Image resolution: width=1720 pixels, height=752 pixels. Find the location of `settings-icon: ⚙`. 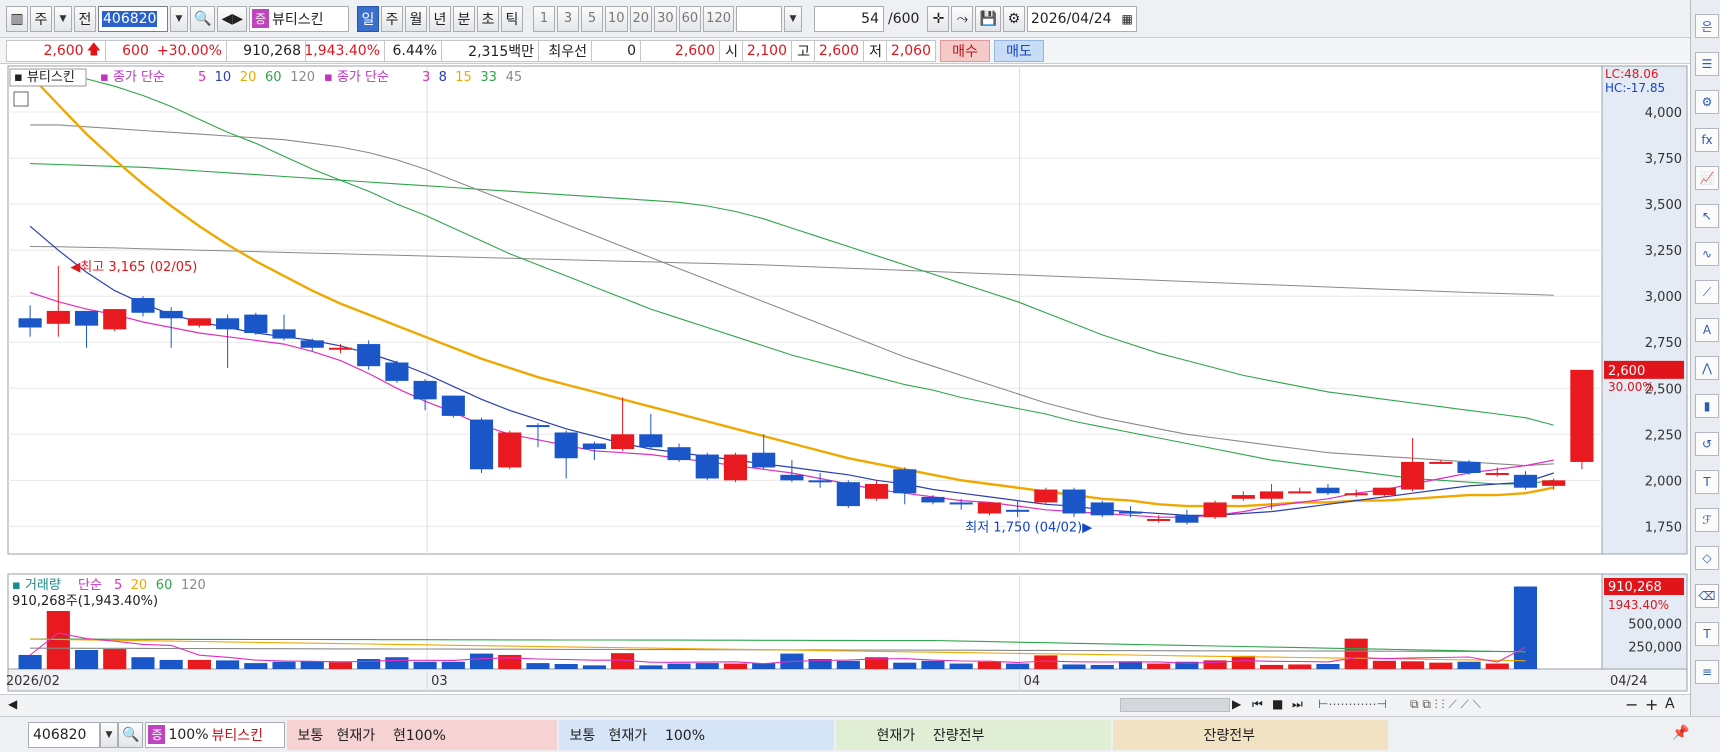

settings-icon: ⚙ is located at coordinates (1707, 102).